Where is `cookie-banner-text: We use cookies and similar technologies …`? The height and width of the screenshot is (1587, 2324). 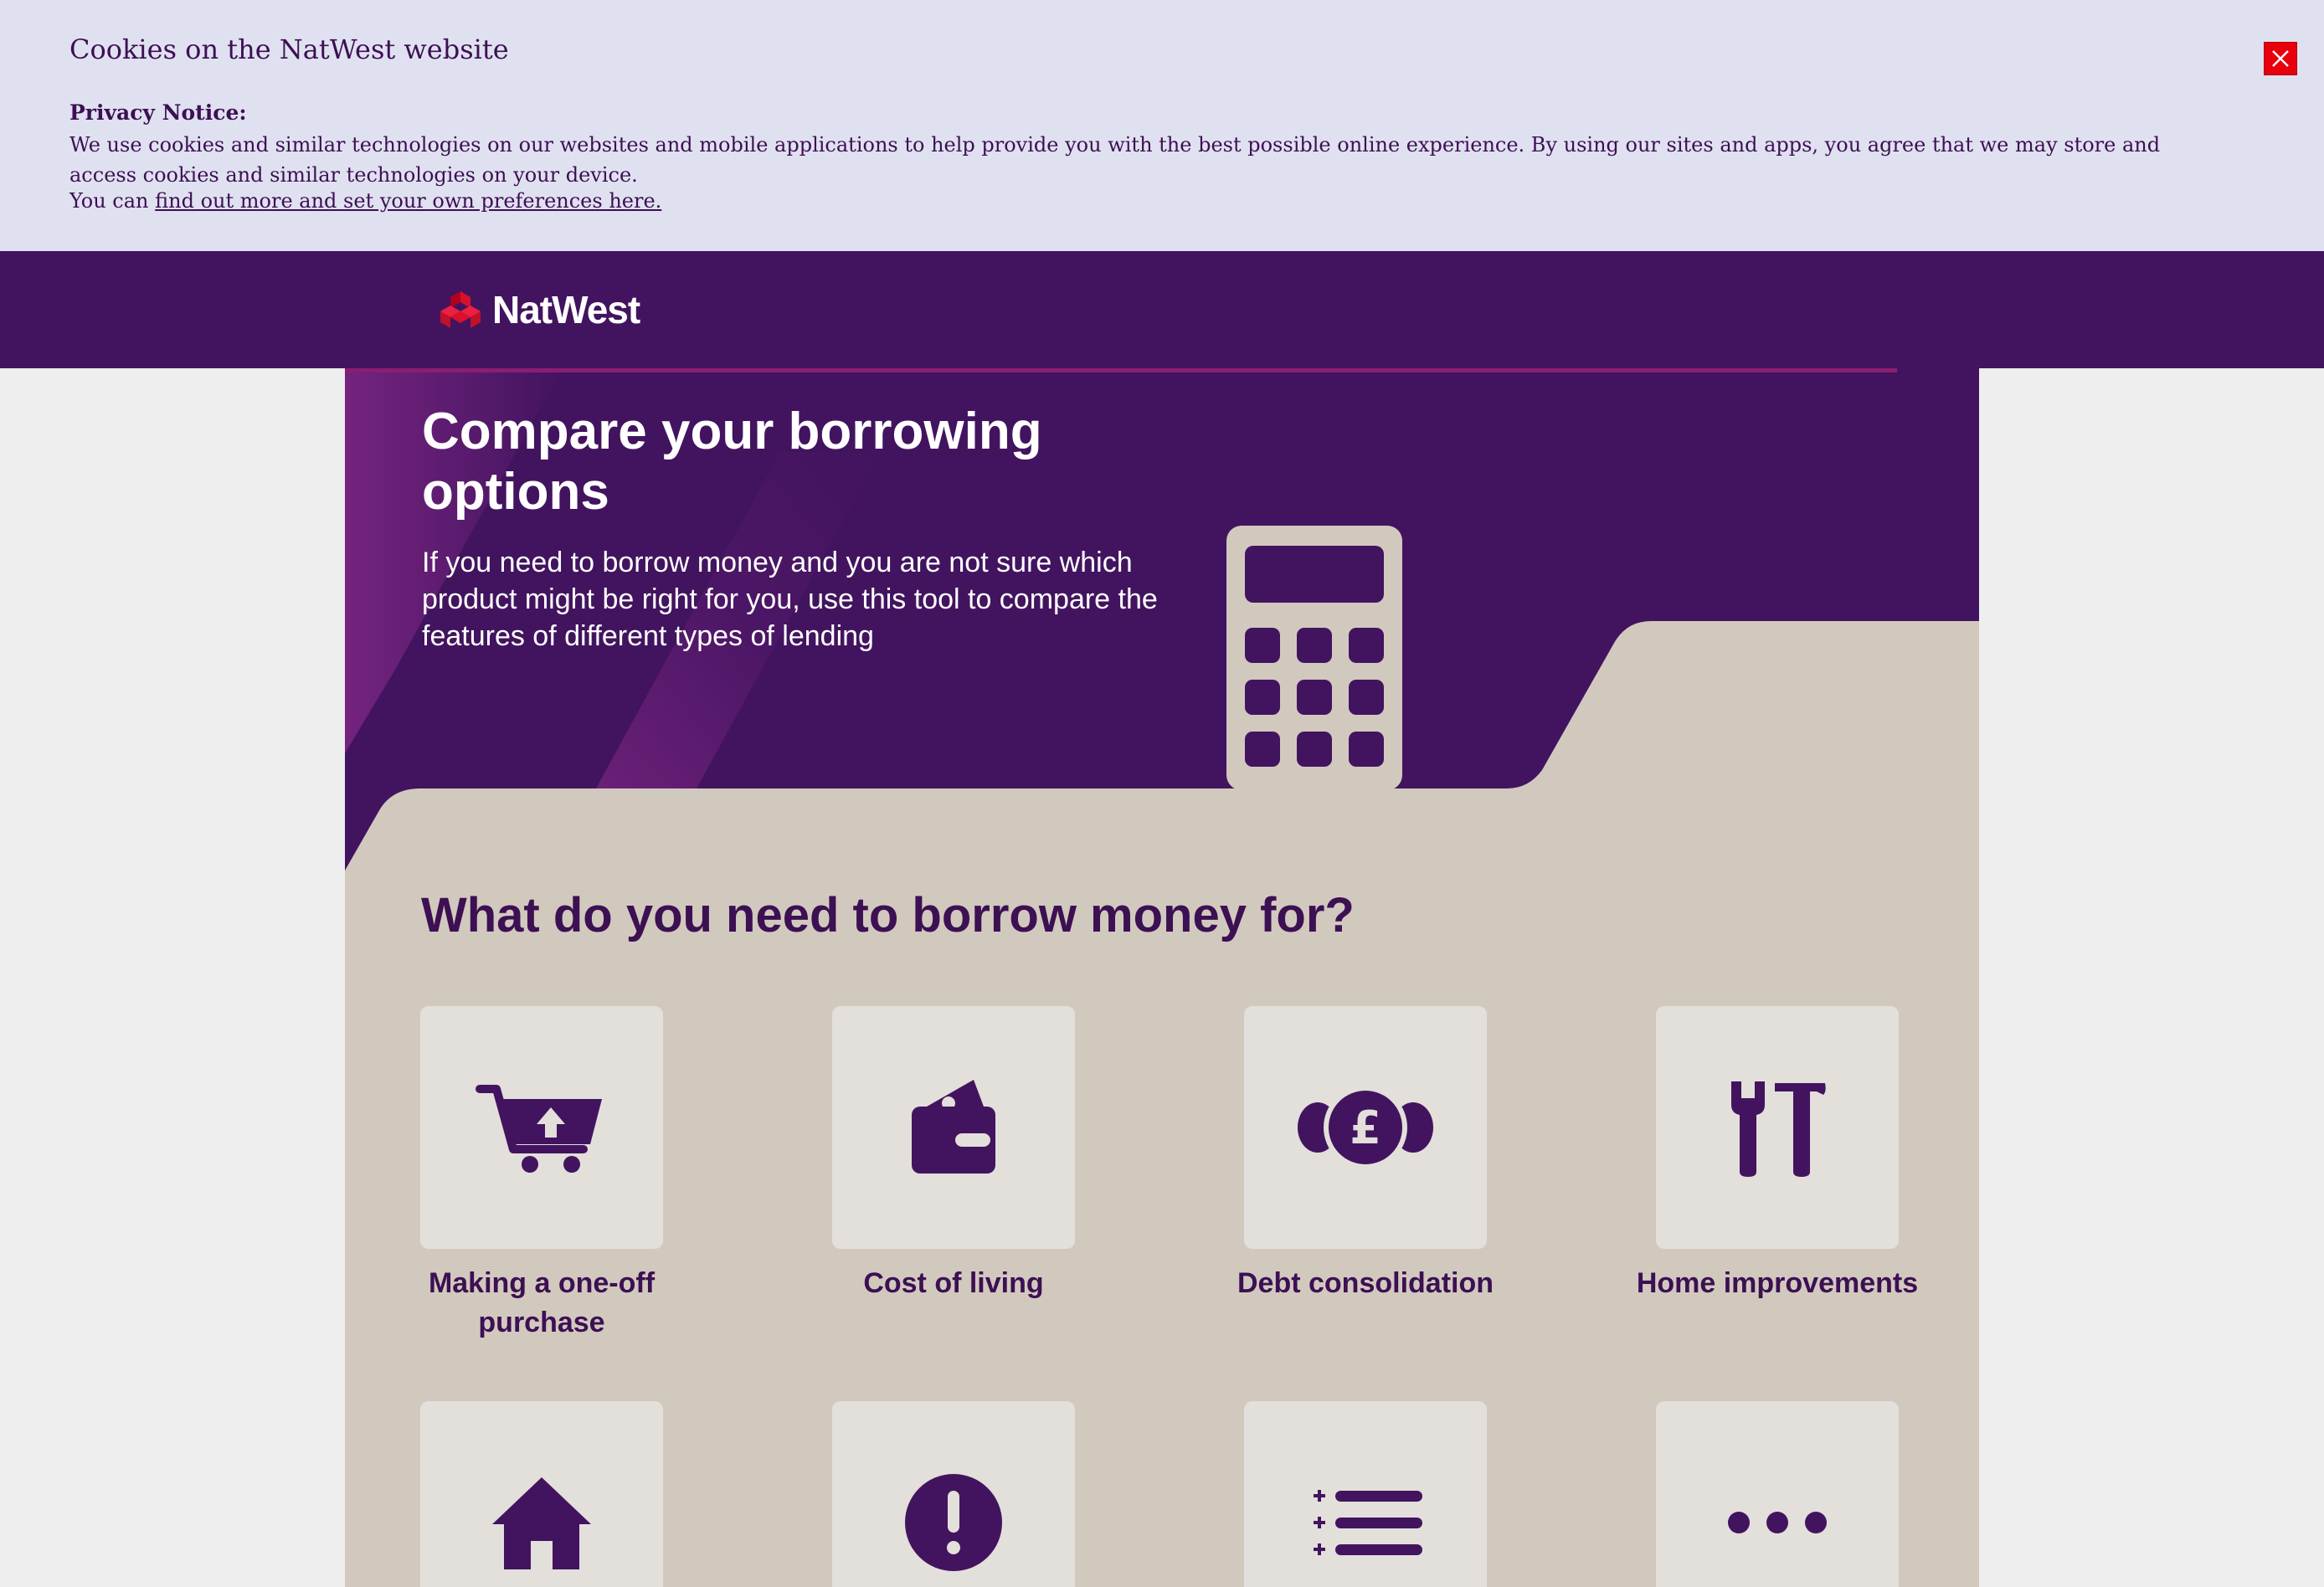
cookie-banner-text: We use cookies and similar technologies … is located at coordinates (1115, 160).